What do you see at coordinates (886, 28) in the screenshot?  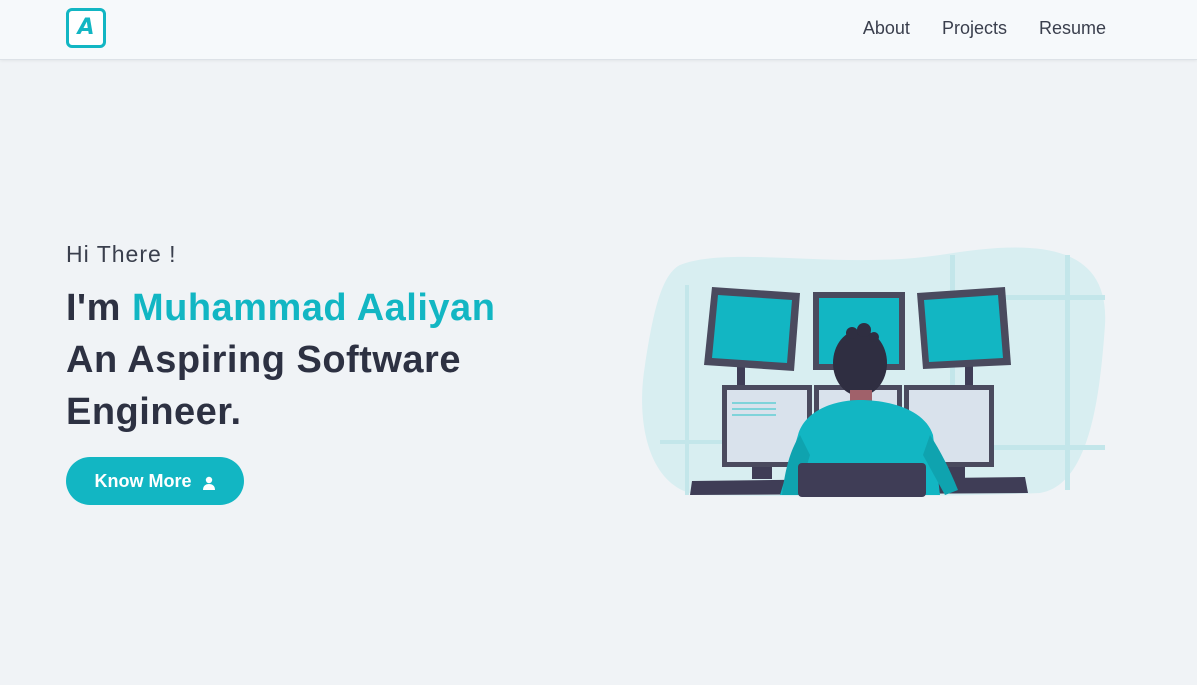 I see `nav-link-about: About` at bounding box center [886, 28].